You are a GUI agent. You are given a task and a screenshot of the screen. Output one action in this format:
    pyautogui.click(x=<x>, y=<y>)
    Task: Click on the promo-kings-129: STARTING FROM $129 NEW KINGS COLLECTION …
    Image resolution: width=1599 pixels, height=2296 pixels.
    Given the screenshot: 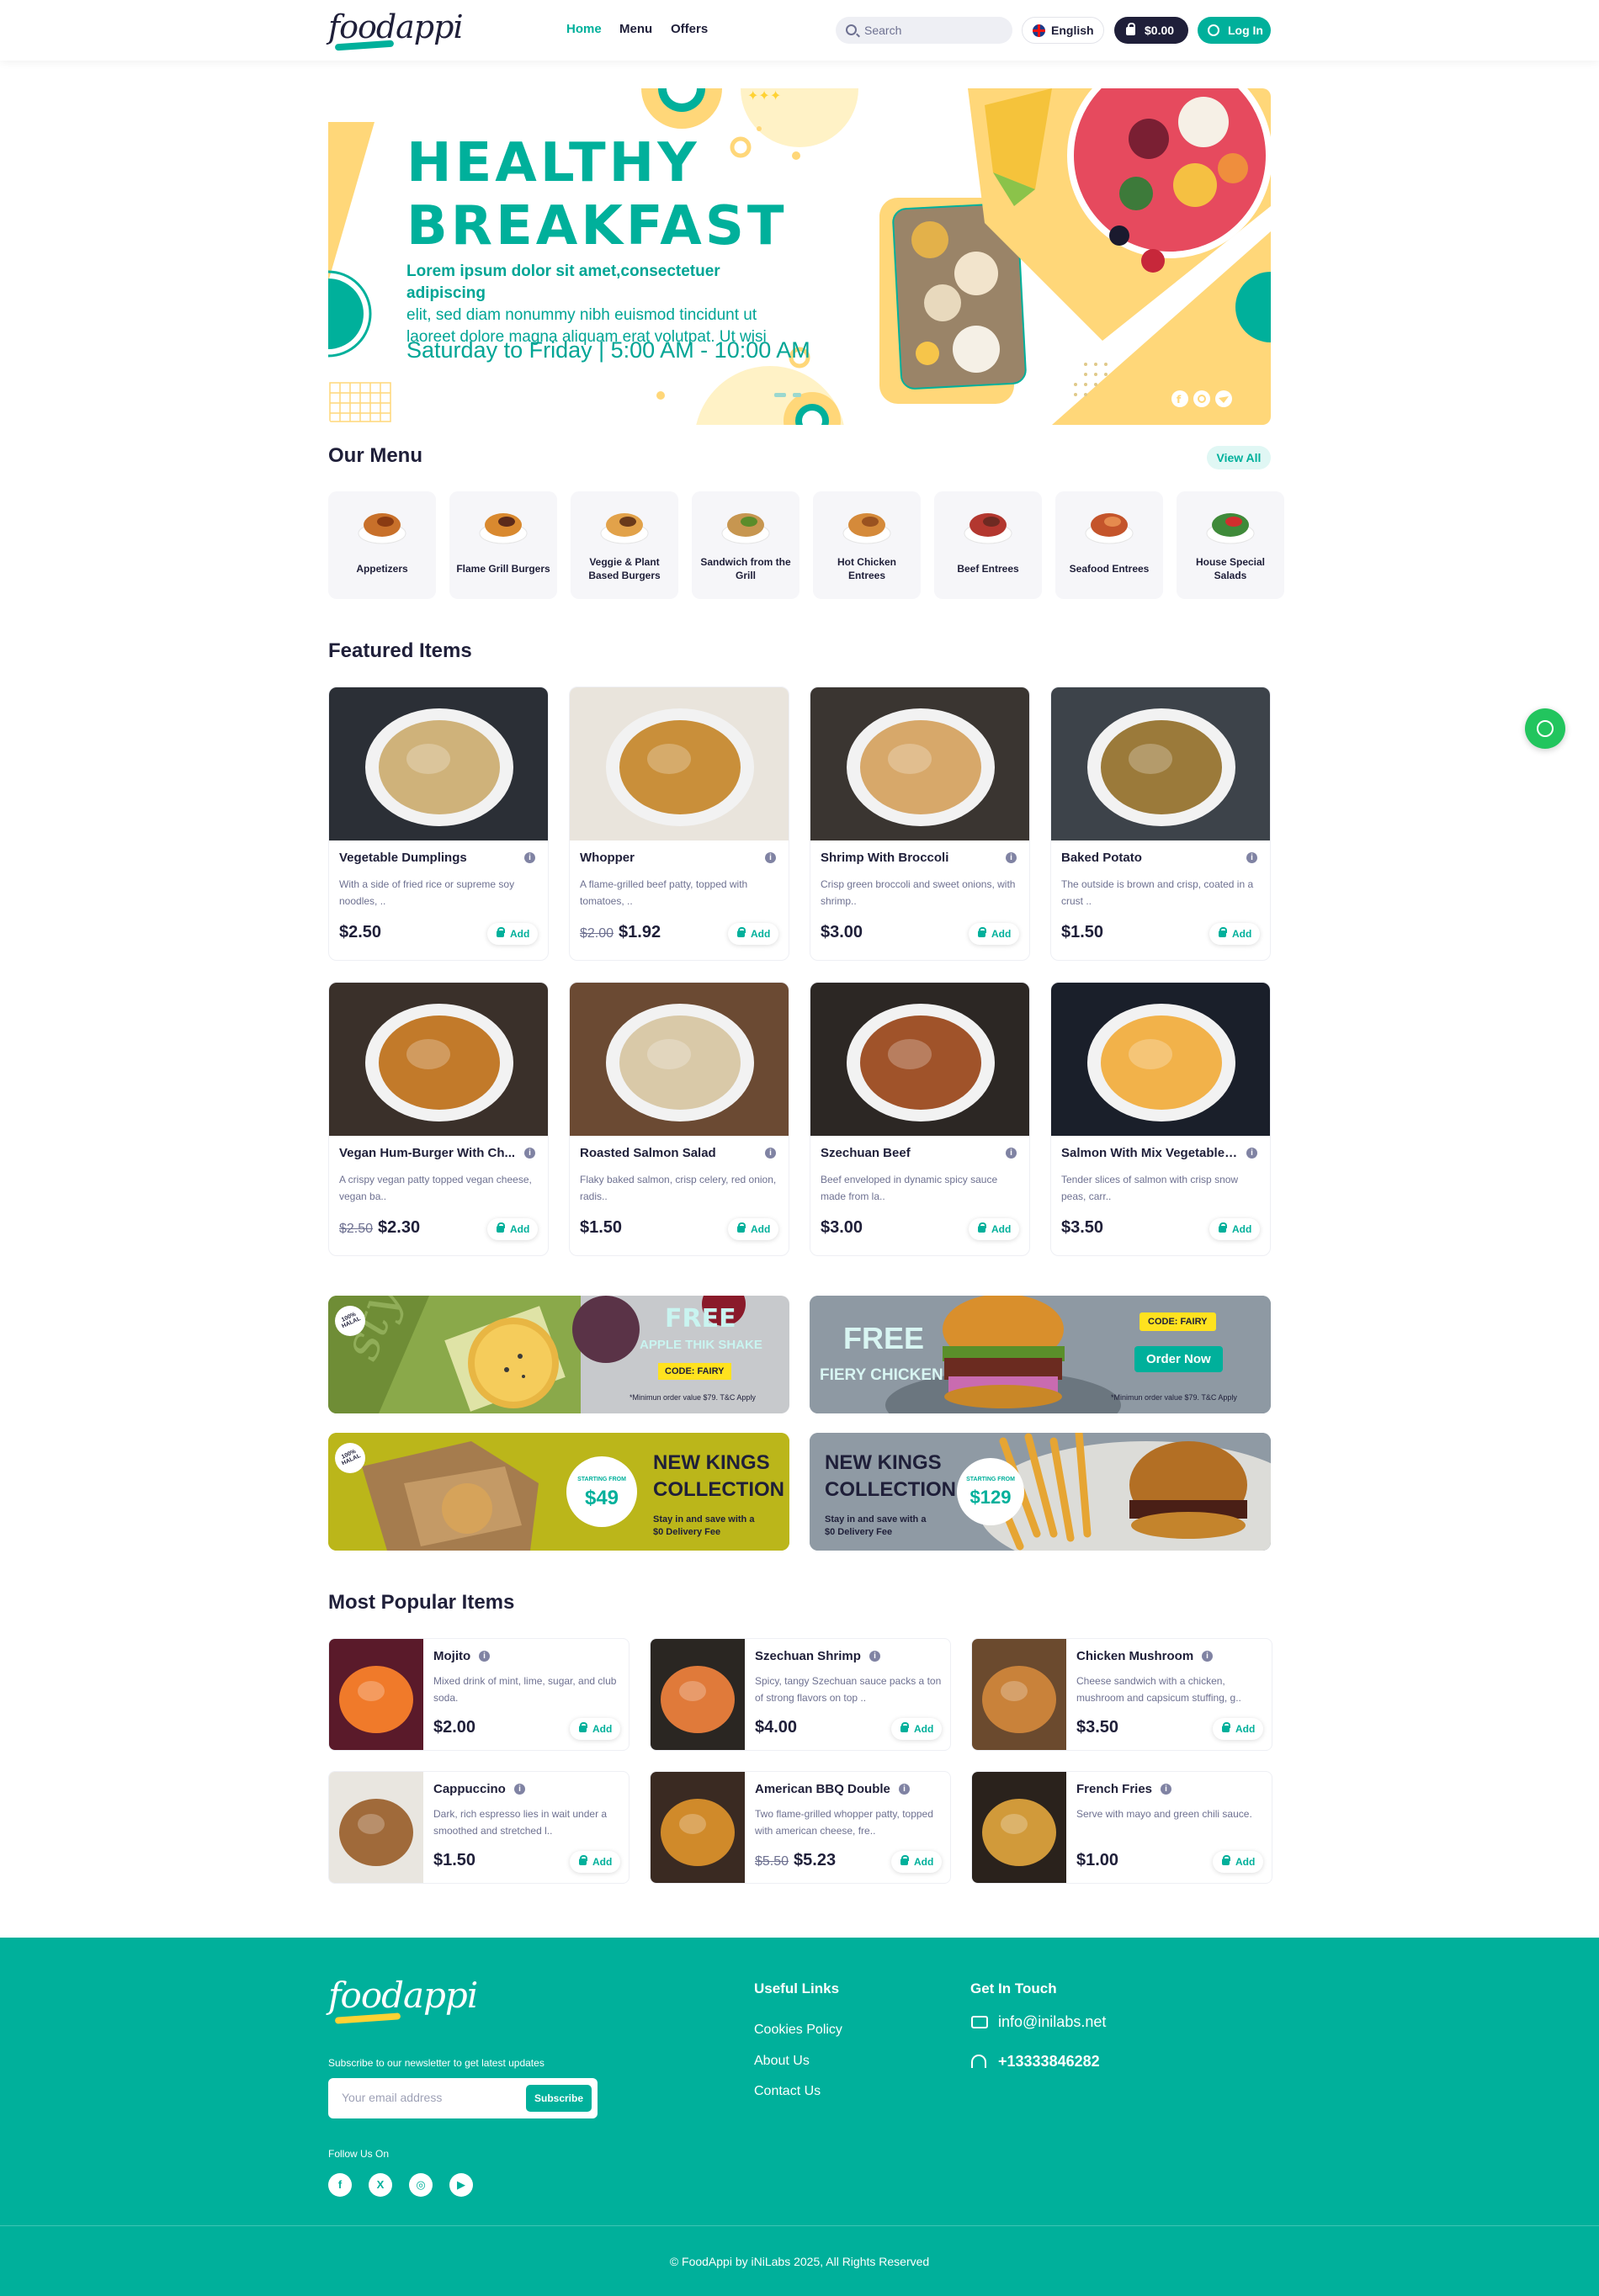 What is the action you would take?
    pyautogui.click(x=1040, y=1492)
    